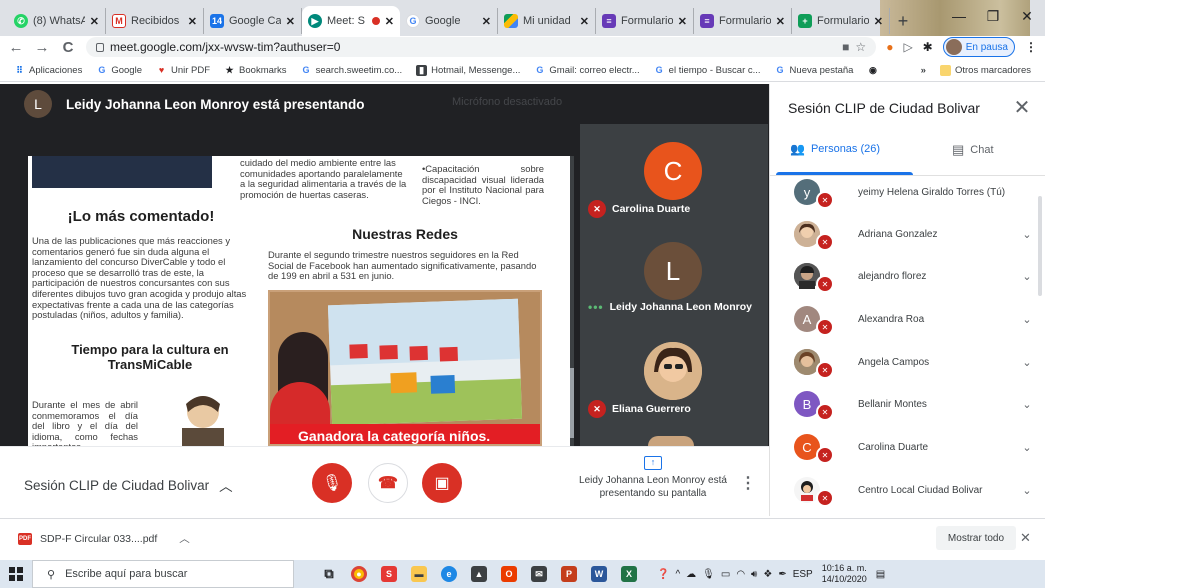 Image resolution: width=1178 pixels, height=588 pixels. Describe the element at coordinates (860, 47) in the screenshot. I see `bookmark-star-icon: ☆` at that location.